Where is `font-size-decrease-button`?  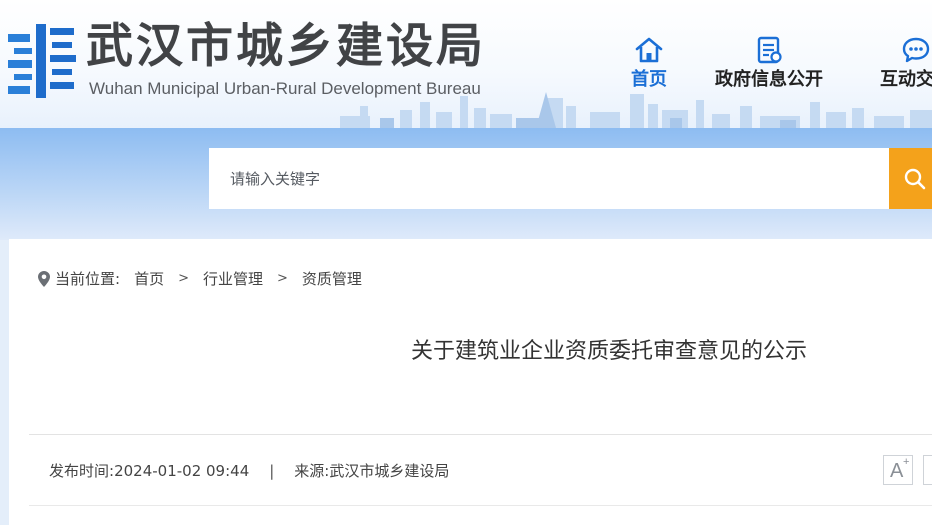 font-size-decrease-button is located at coordinates (927, 470).